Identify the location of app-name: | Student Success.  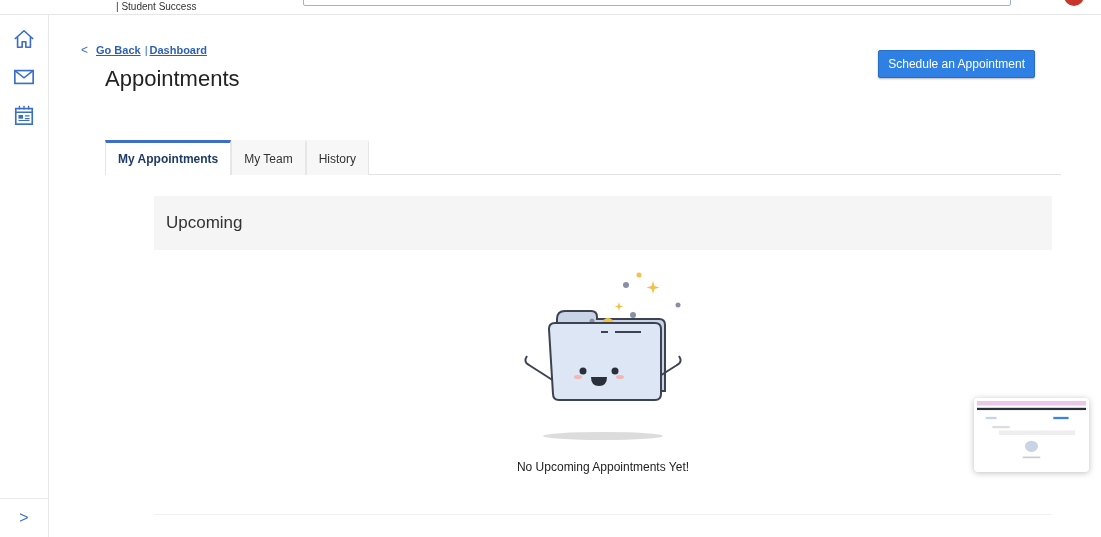
(156, 7).